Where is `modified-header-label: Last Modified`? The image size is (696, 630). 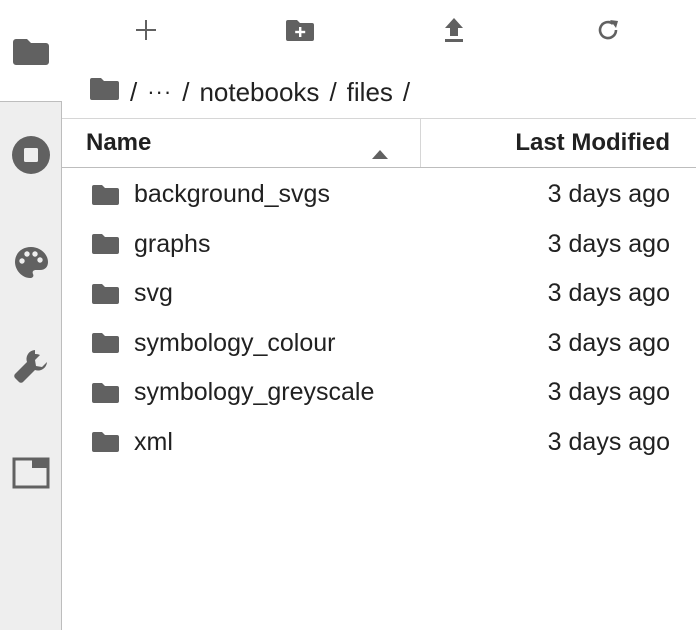 modified-header-label: Last Modified is located at coordinates (592, 142).